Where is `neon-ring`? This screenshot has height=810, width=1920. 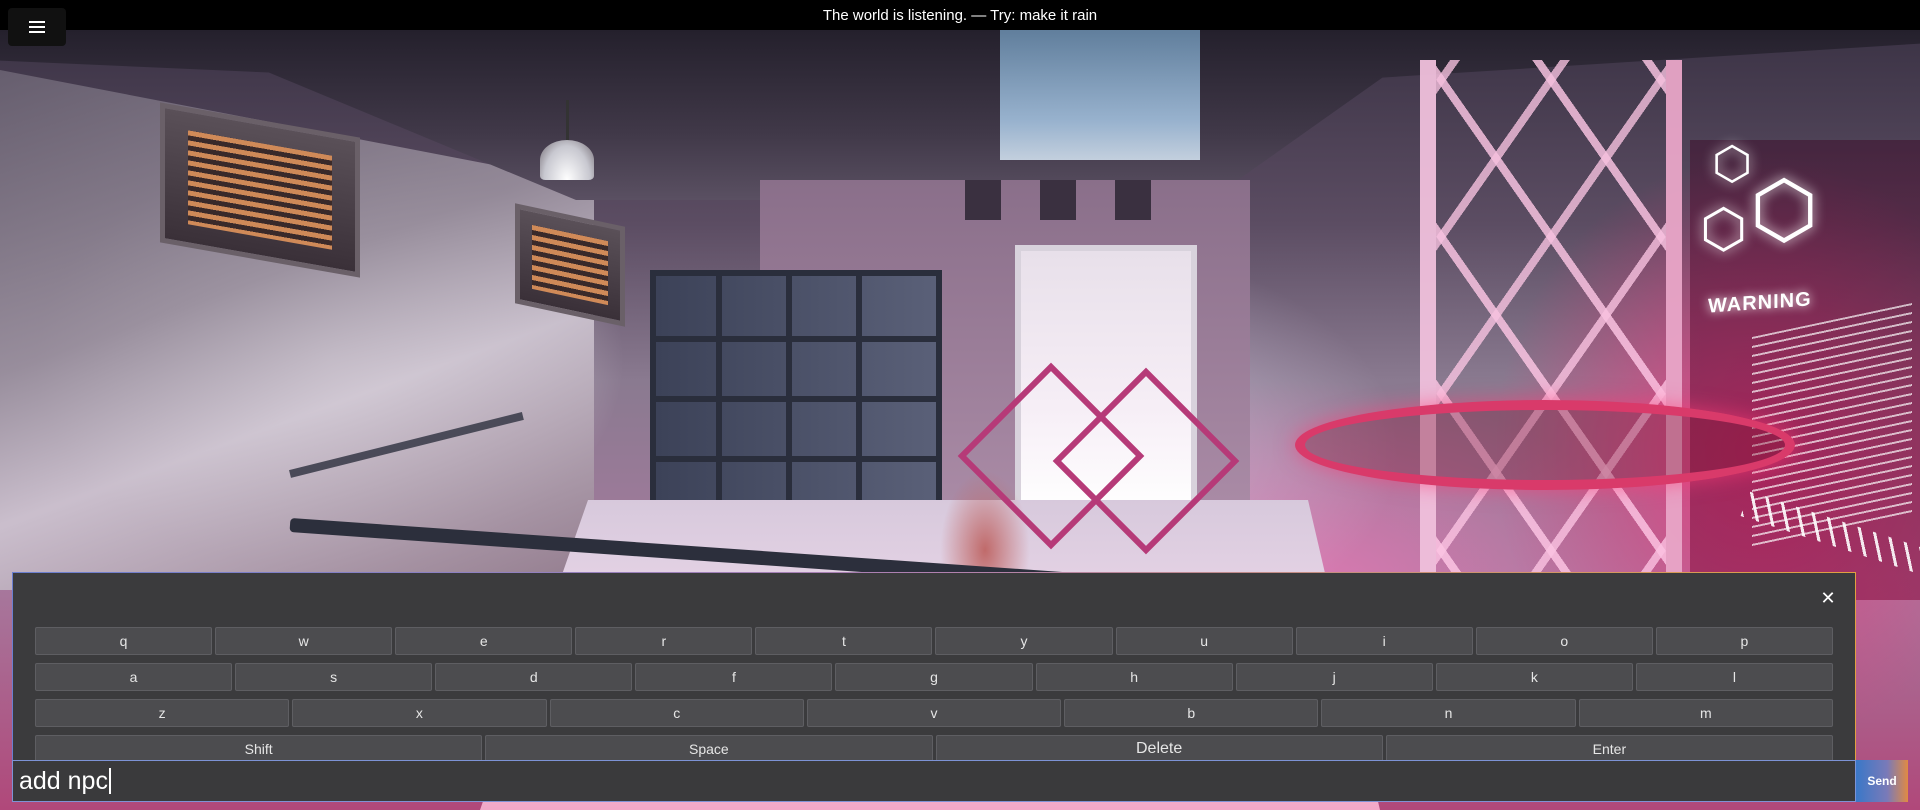
neon-ring is located at coordinates (1545, 445).